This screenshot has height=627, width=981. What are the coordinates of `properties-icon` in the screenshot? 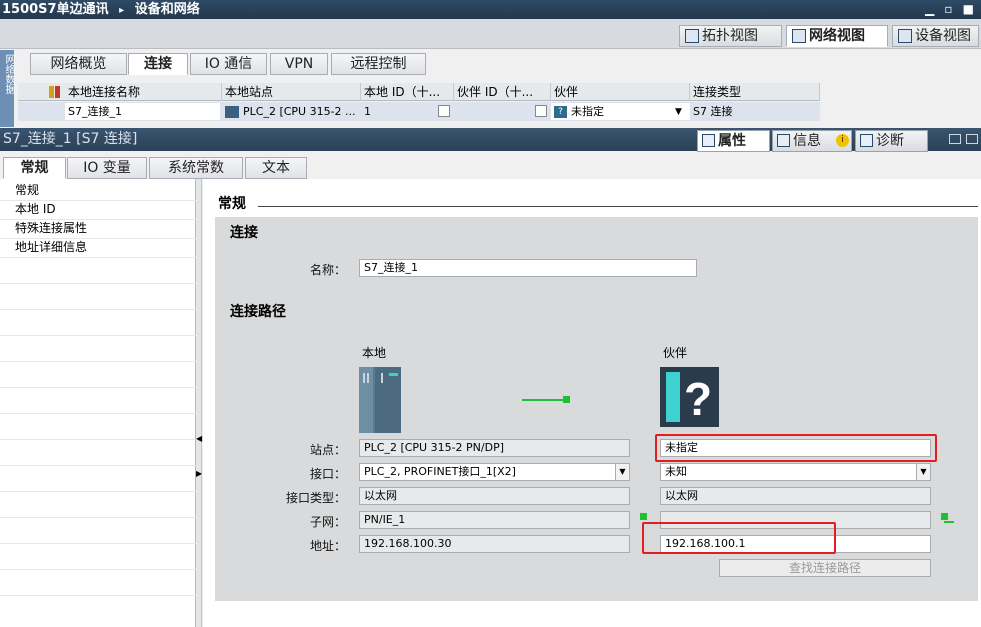 It's located at (708, 140).